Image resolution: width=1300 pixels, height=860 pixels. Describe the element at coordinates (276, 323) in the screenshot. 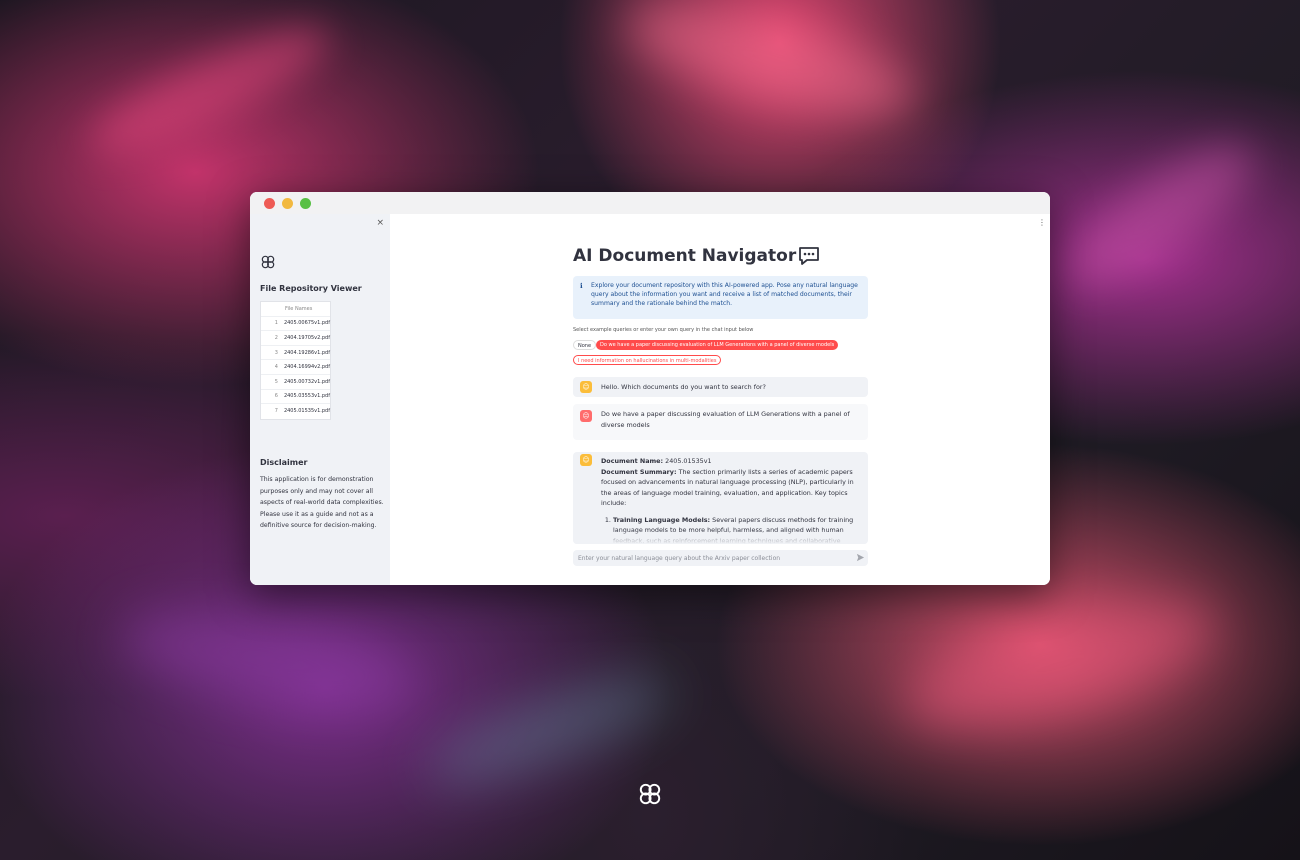

I see `row-index: 1` at that location.